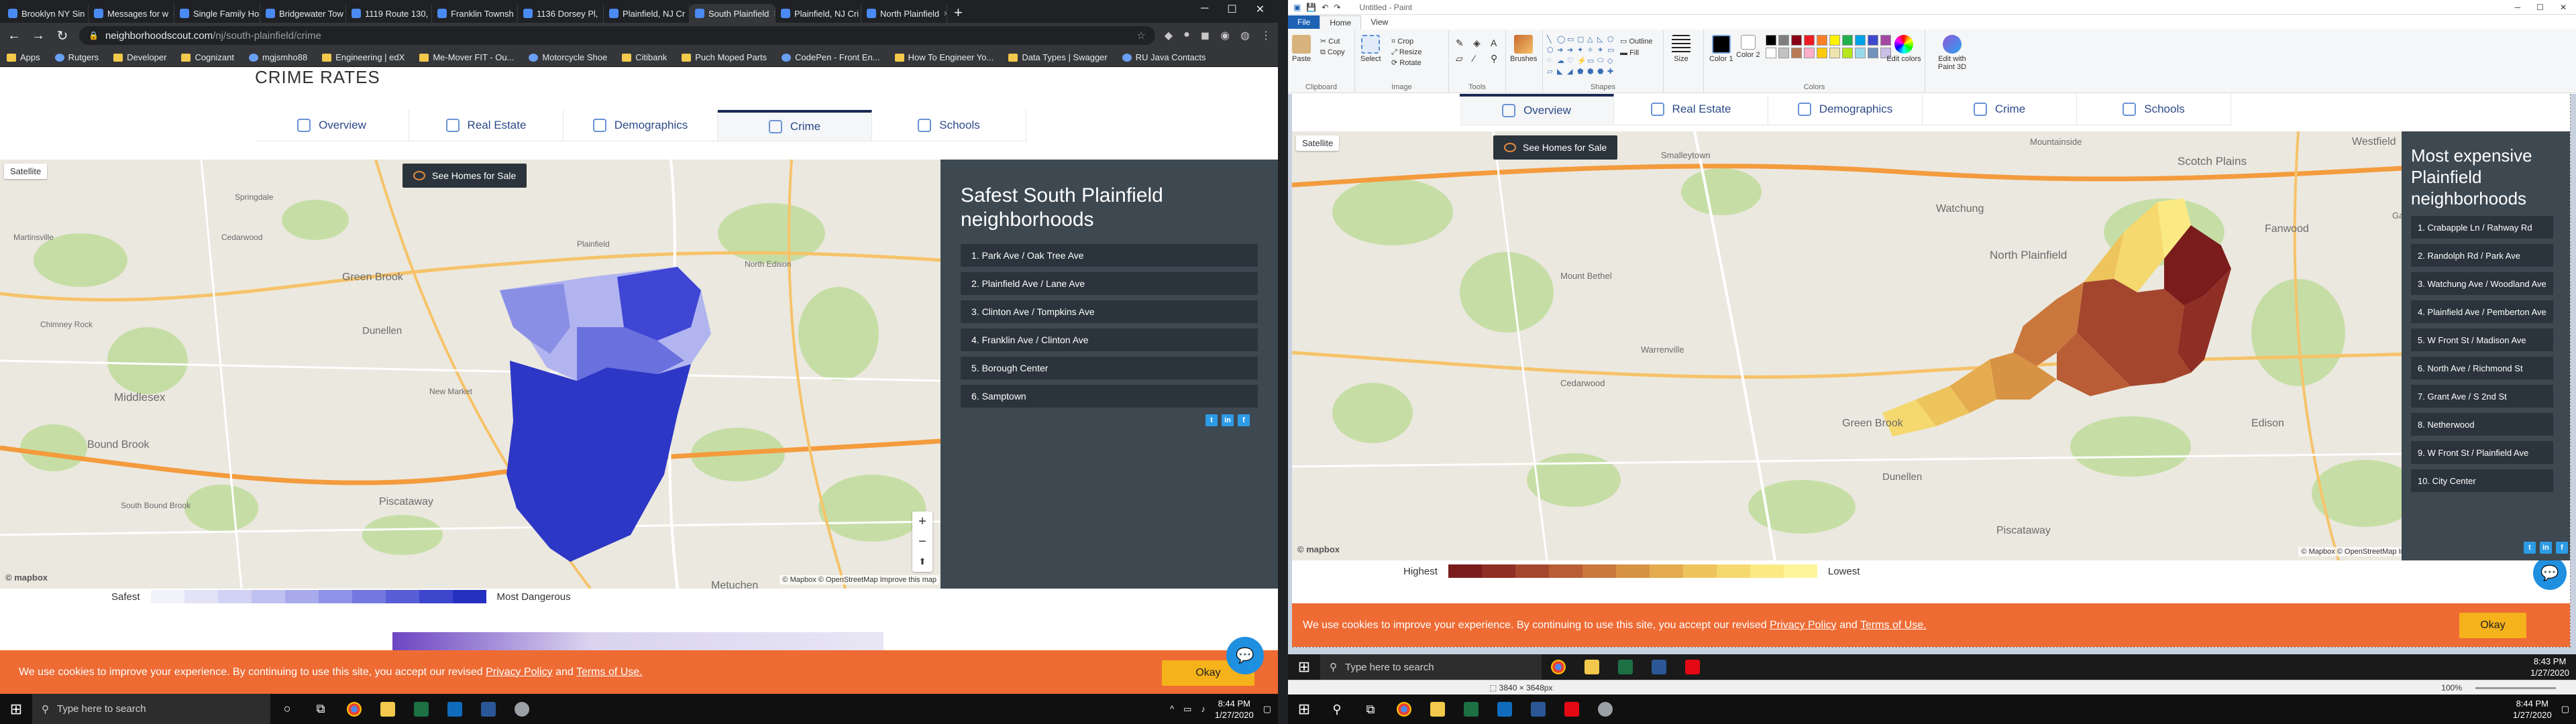 Image resolution: width=2576 pixels, height=724 pixels. What do you see at coordinates (2492, 625) in the screenshot?
I see `cookie-okay-button: Okay` at bounding box center [2492, 625].